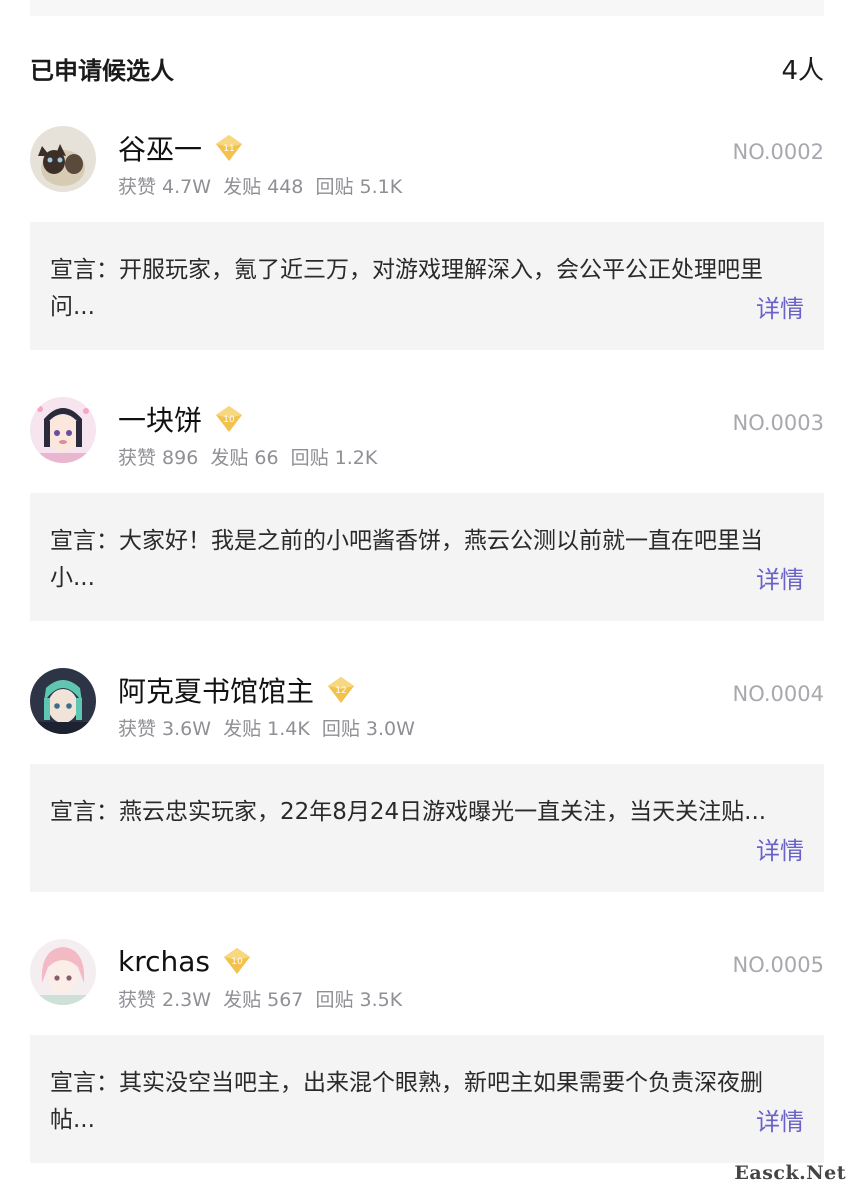 Image resolution: width=854 pixels, height=1188 pixels. I want to click on candidate-stats: 获赞 3.6W 发贴 1.4K 回贴 3.0W, so click(269, 727).